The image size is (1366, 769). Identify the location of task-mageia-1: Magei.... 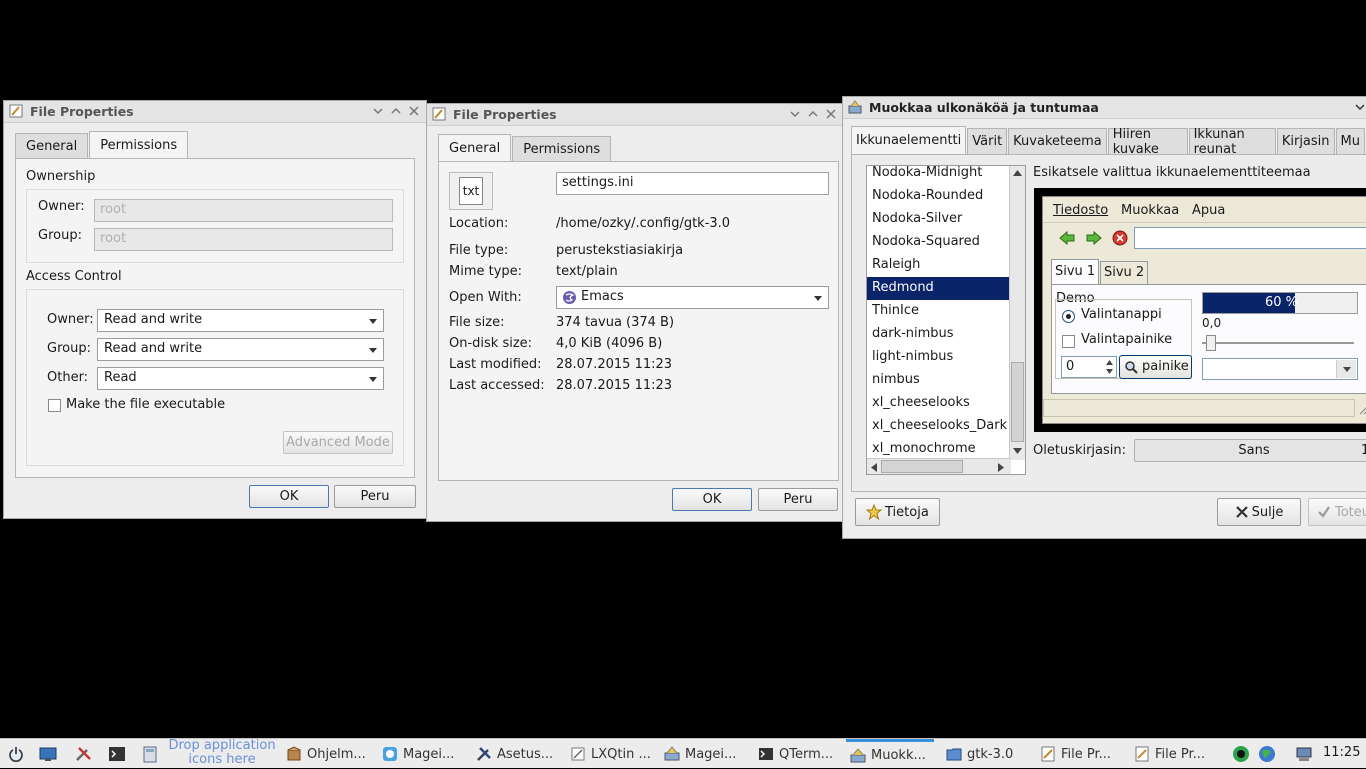
(418, 754).